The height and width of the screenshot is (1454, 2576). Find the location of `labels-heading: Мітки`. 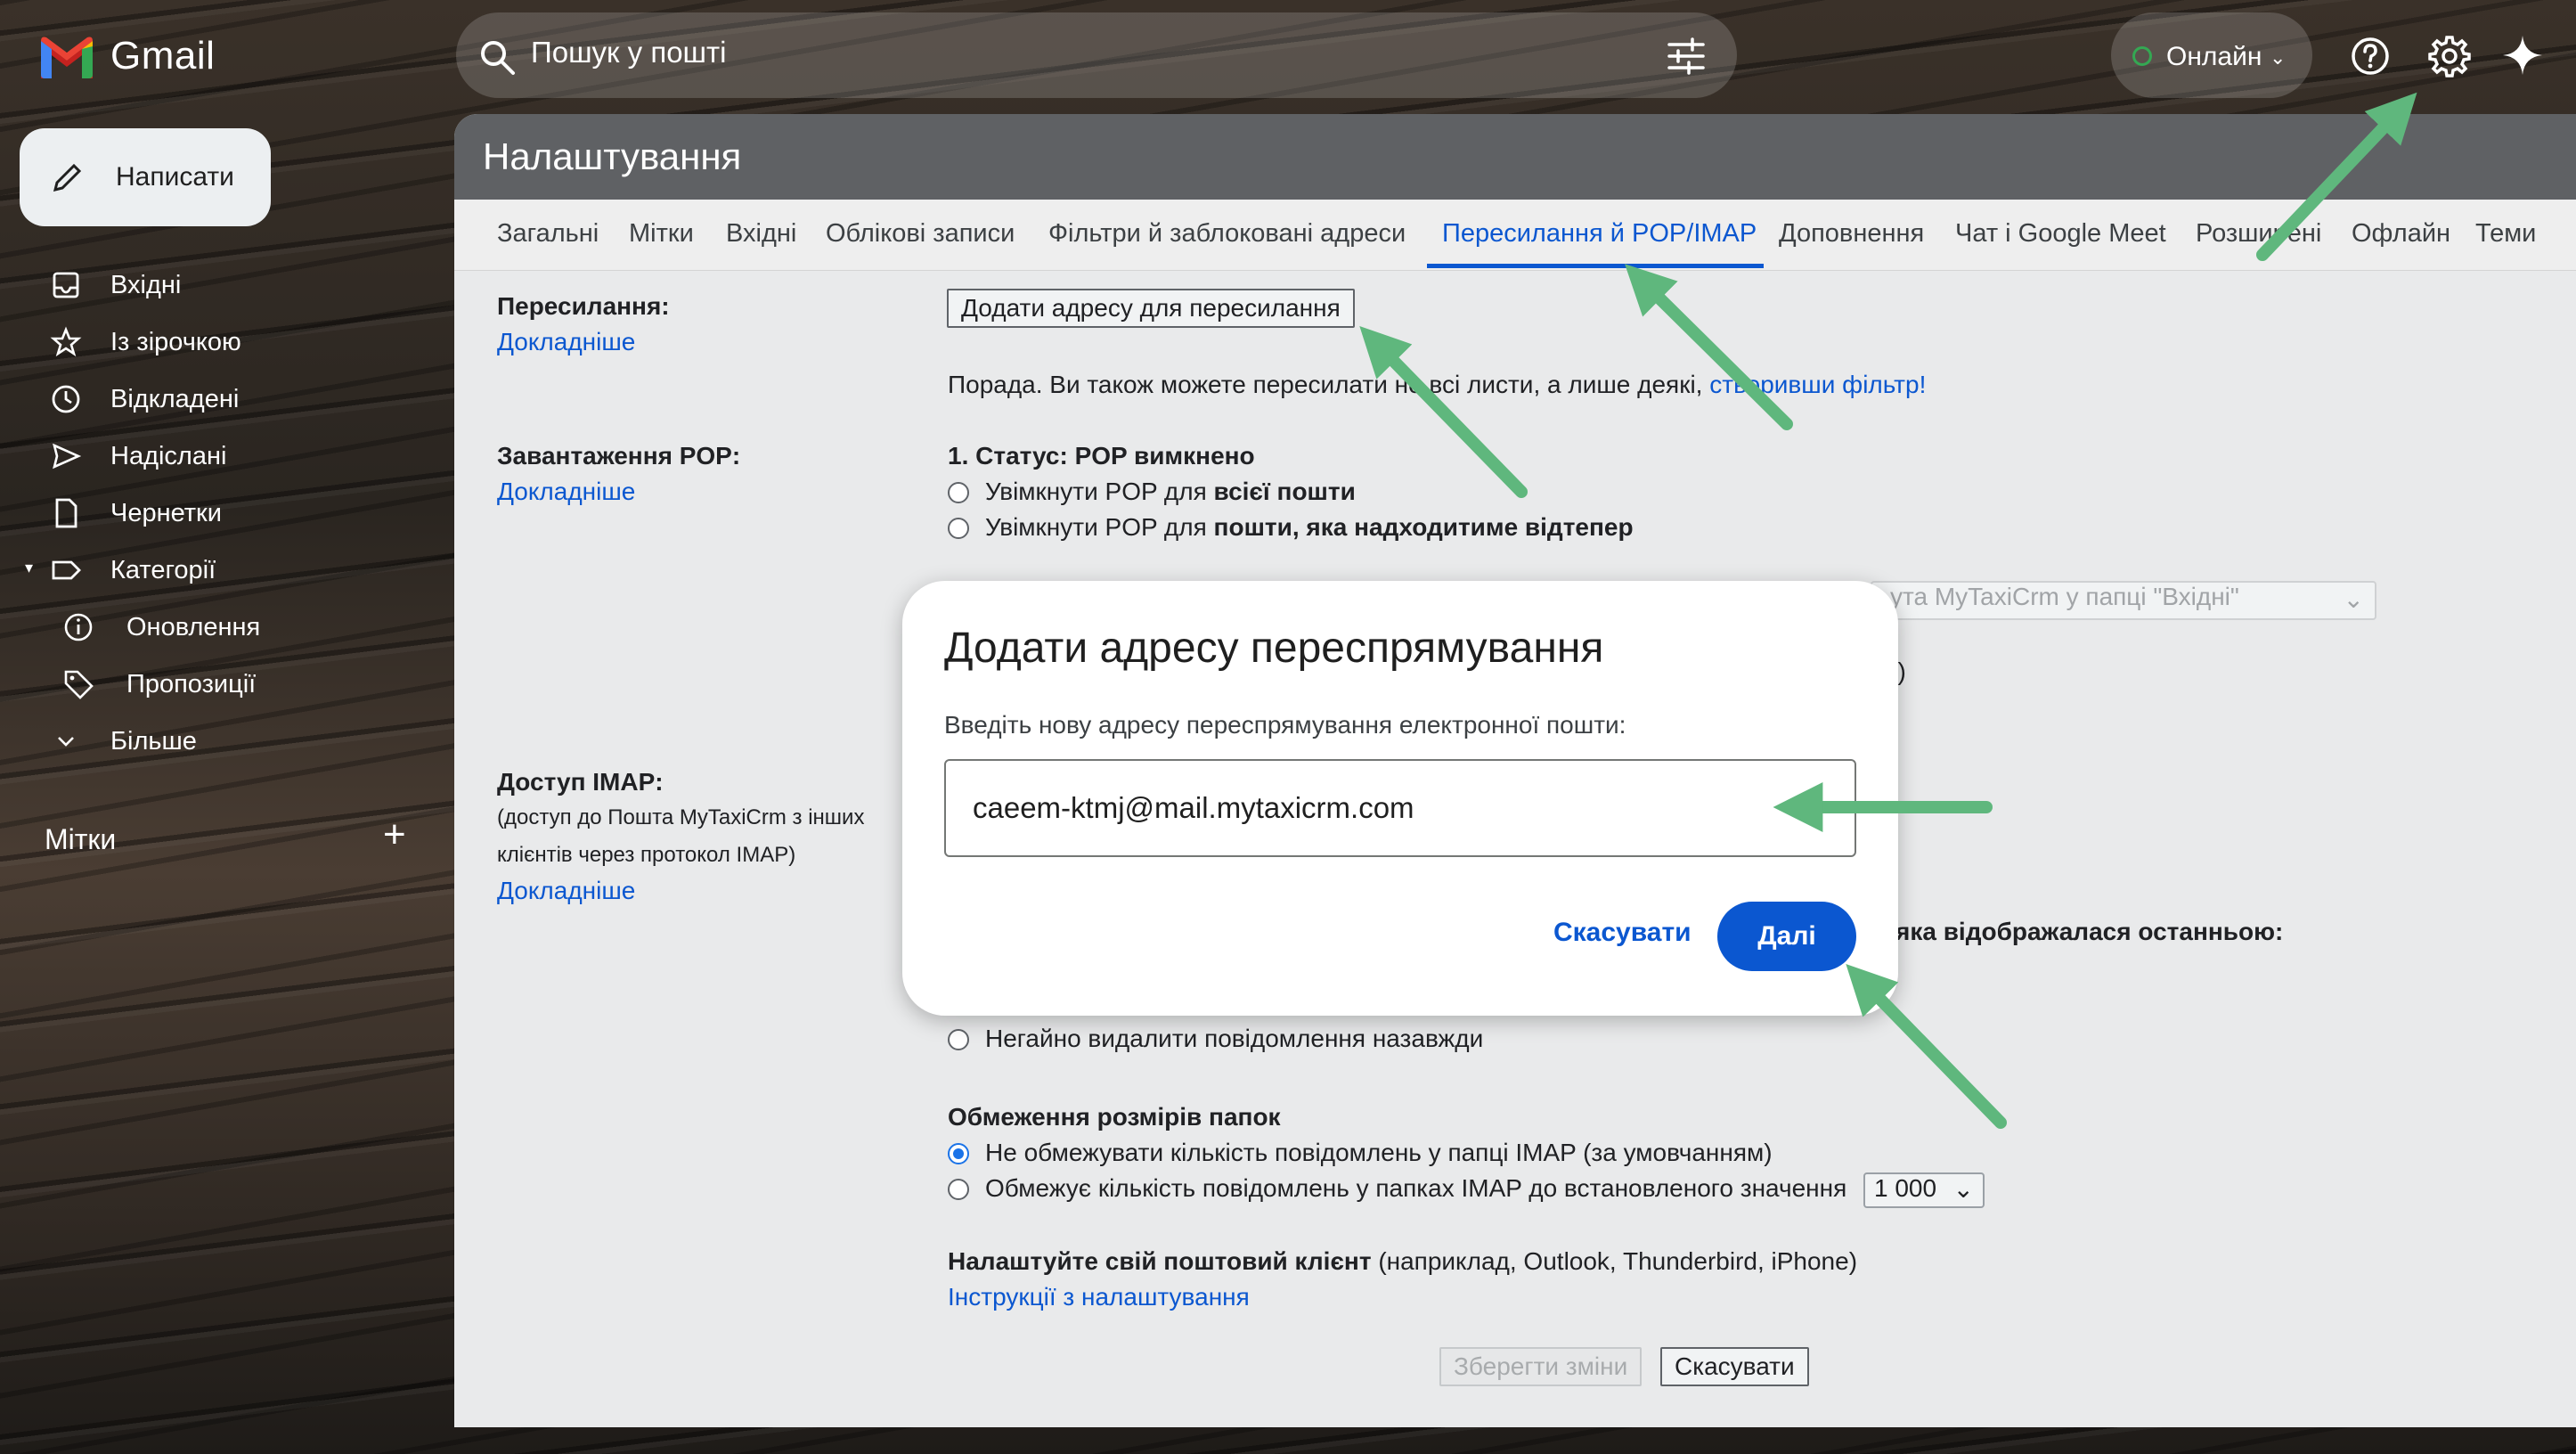

labels-heading: Мітки is located at coordinates (81, 839).